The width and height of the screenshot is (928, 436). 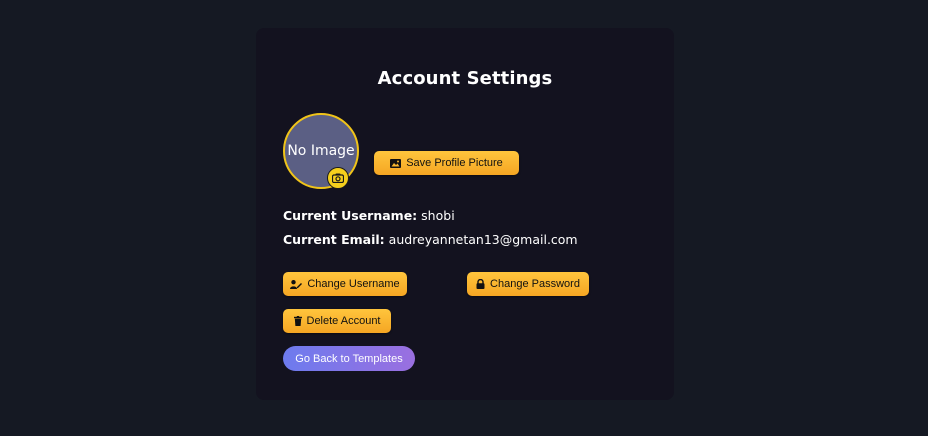 I want to click on change-password-button: Change Password, so click(x=528, y=284).